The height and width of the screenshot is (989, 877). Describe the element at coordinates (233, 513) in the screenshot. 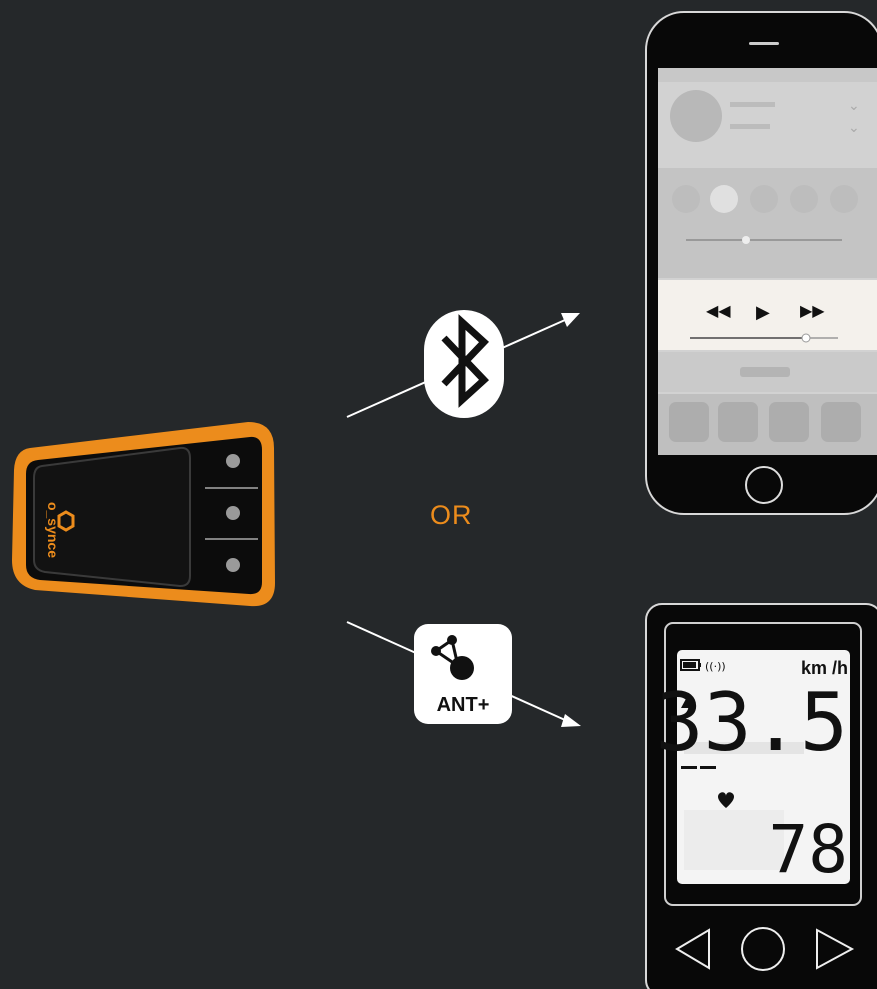

I see `sensor-button-middle` at that location.